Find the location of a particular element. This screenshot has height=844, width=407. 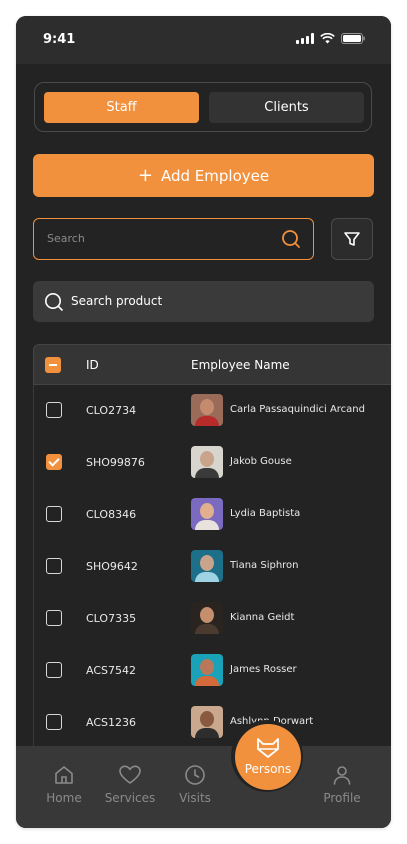

table-row: CLO7335 Kianna Geidt is located at coordinates (212, 619).